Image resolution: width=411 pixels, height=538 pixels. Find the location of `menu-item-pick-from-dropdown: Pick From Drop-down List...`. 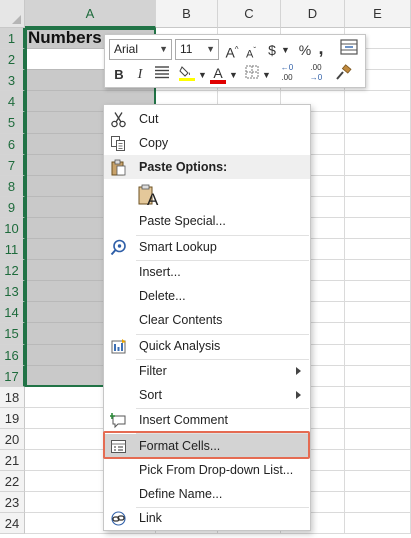

menu-item-pick-from-dropdown: Pick From Drop-down List... is located at coordinates (207, 470).